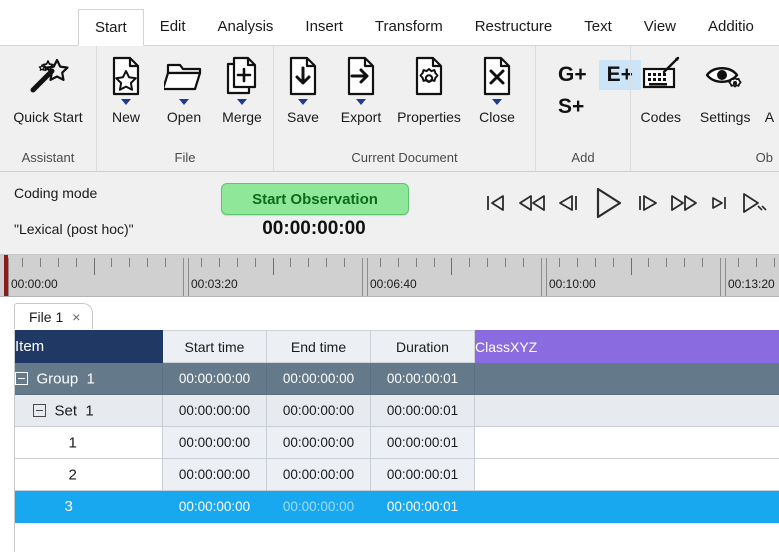 This screenshot has width=779, height=552. I want to click on row-item-cell: Group 1, so click(88, 378).